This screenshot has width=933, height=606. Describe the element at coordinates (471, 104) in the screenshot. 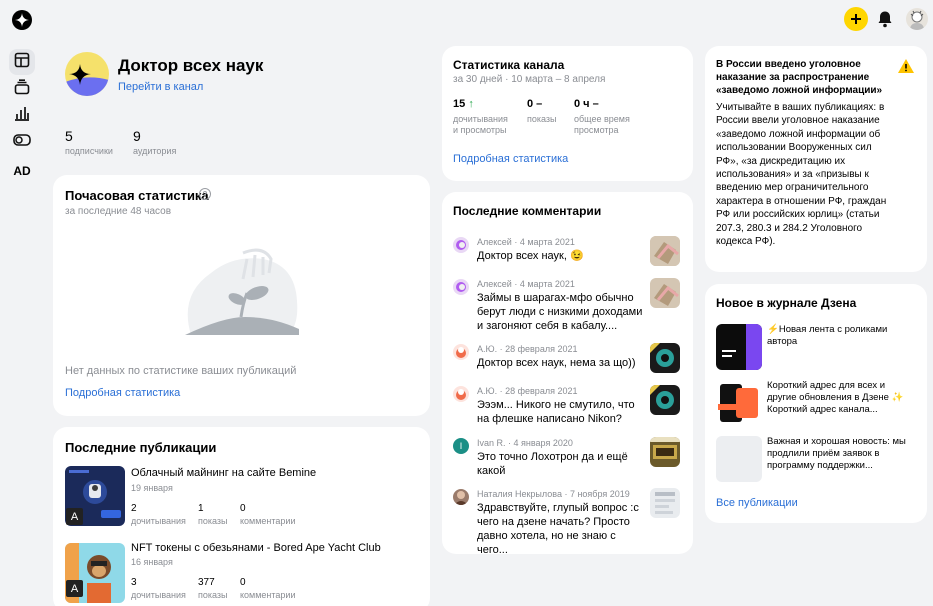

I see `up-arrow-icon: ↑` at that location.